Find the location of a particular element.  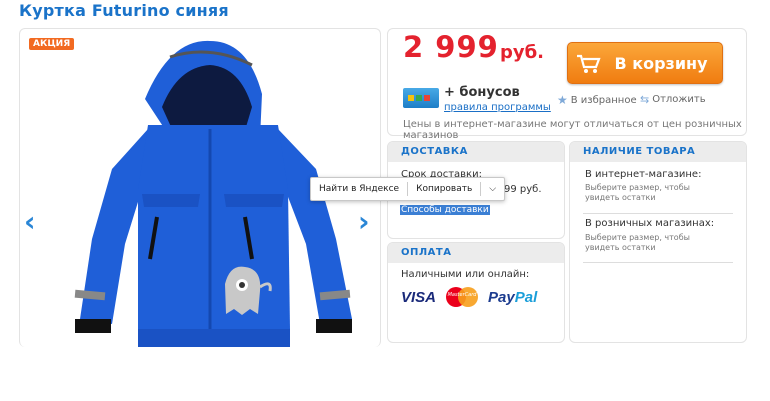

stock-retail-hint: Выберите размер, чтобы увидеть остатки is located at coordinates (637, 242).